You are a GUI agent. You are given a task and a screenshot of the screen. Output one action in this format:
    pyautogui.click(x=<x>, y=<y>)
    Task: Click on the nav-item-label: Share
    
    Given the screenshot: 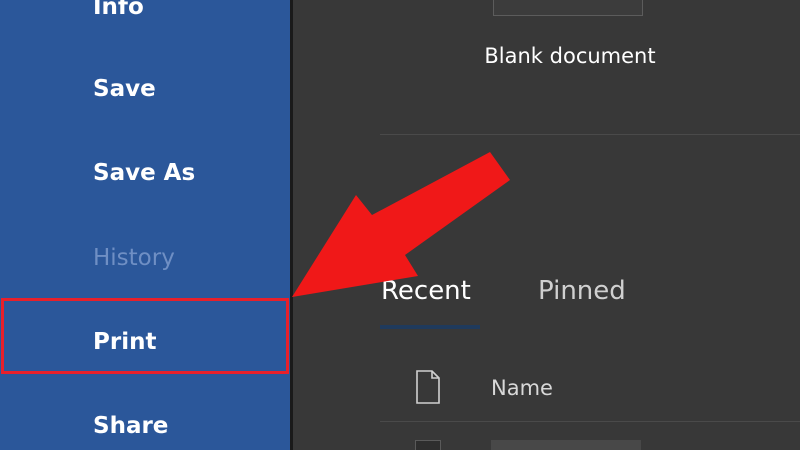 What is the action you would take?
    pyautogui.click(x=131, y=426)
    